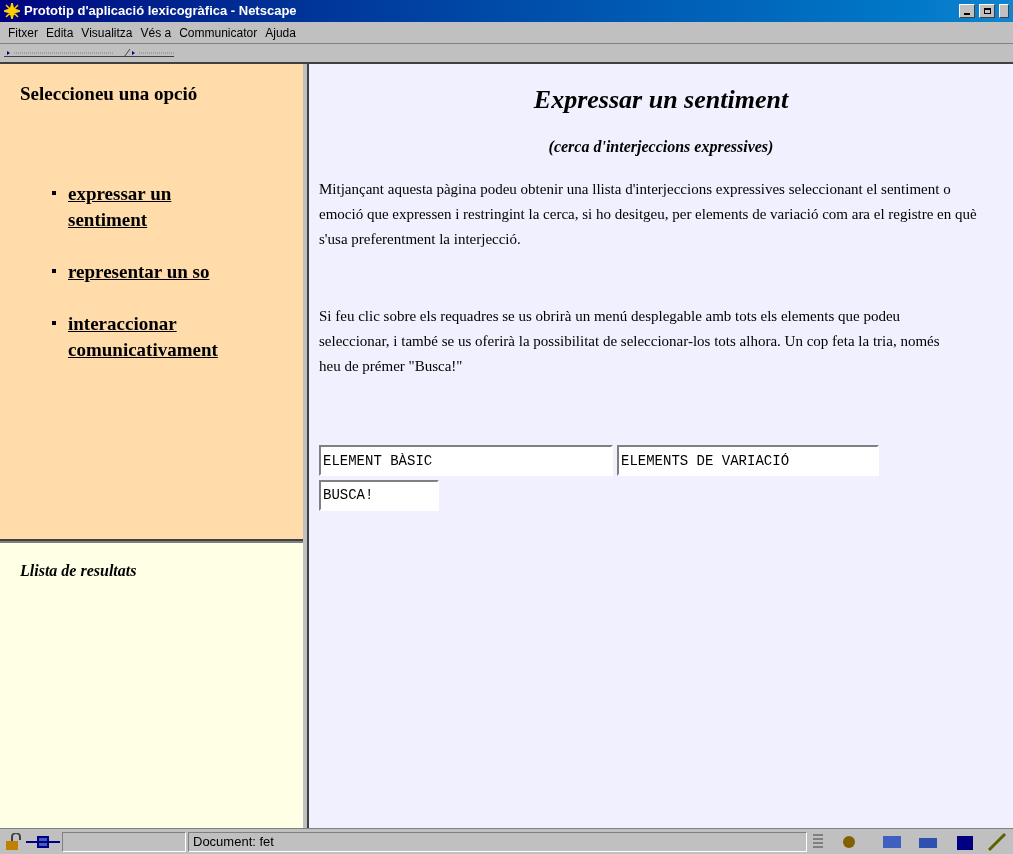 This screenshot has width=1013, height=854. I want to click on results-heading: Llista de resultats, so click(78, 570).